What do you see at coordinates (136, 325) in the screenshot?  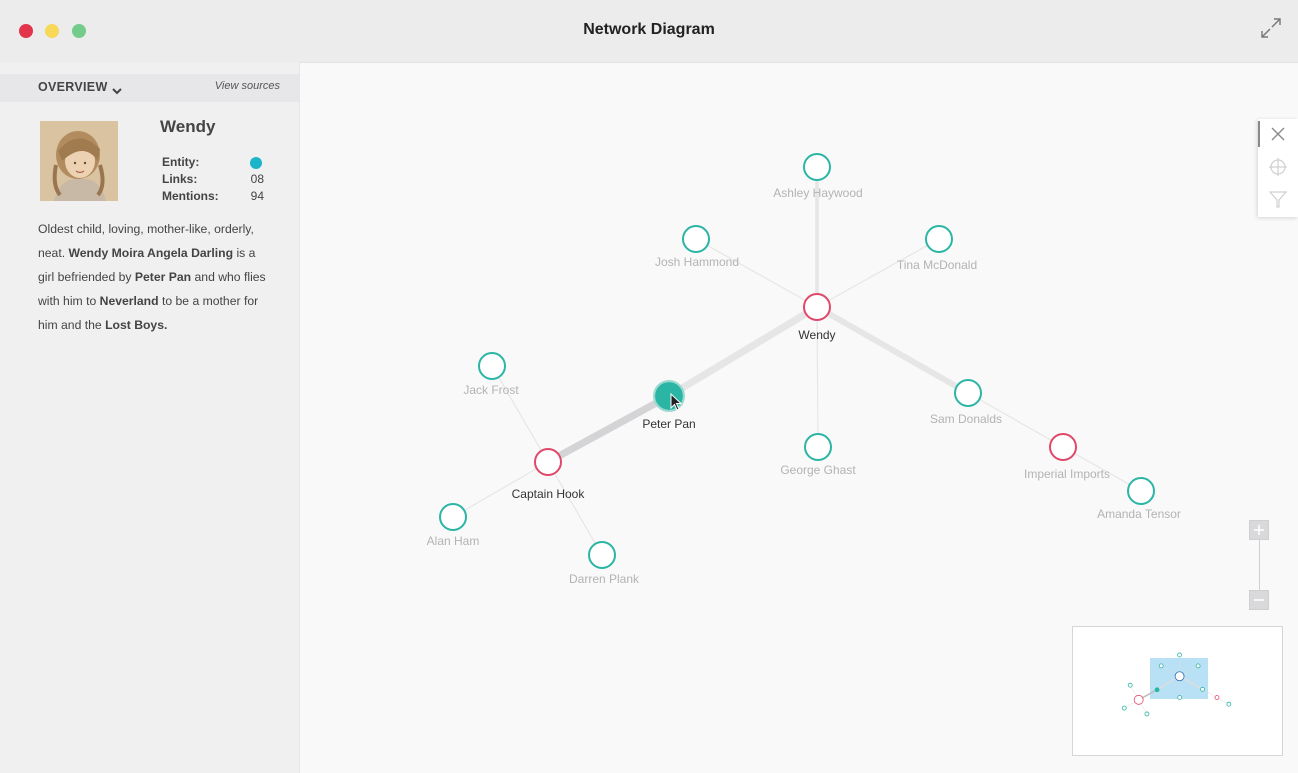 I see `description-bold-4: Lost Boys.` at bounding box center [136, 325].